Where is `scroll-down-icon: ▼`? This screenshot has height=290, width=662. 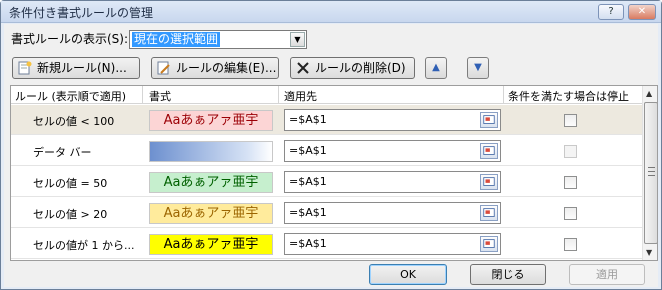 scroll-down-icon: ▼ is located at coordinates (649, 252).